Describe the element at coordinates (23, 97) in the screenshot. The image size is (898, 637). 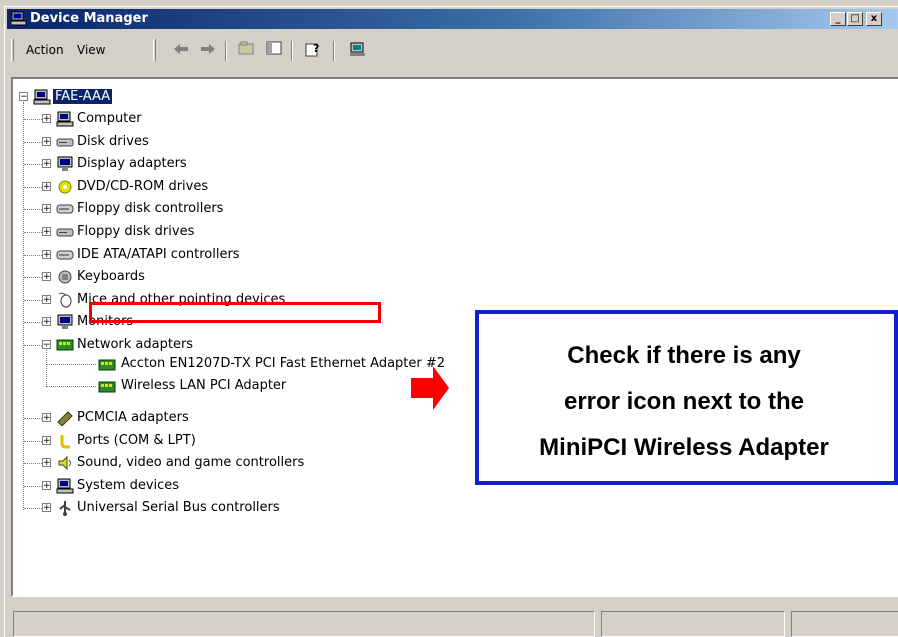
I see `collapse-root-icon: −` at that location.